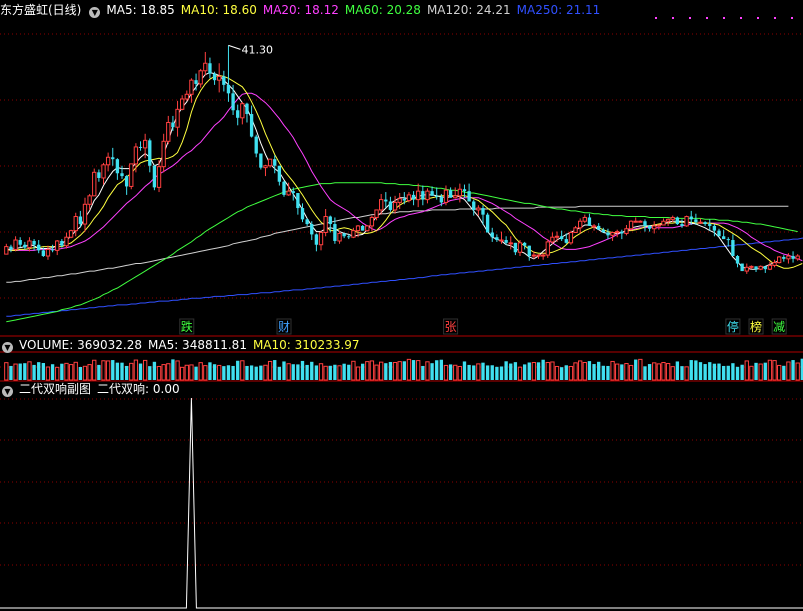 The width and height of the screenshot is (803, 611). What do you see at coordinates (7, 391) in the screenshot?
I see `indicator-dropdown-icon: ▼` at bounding box center [7, 391].